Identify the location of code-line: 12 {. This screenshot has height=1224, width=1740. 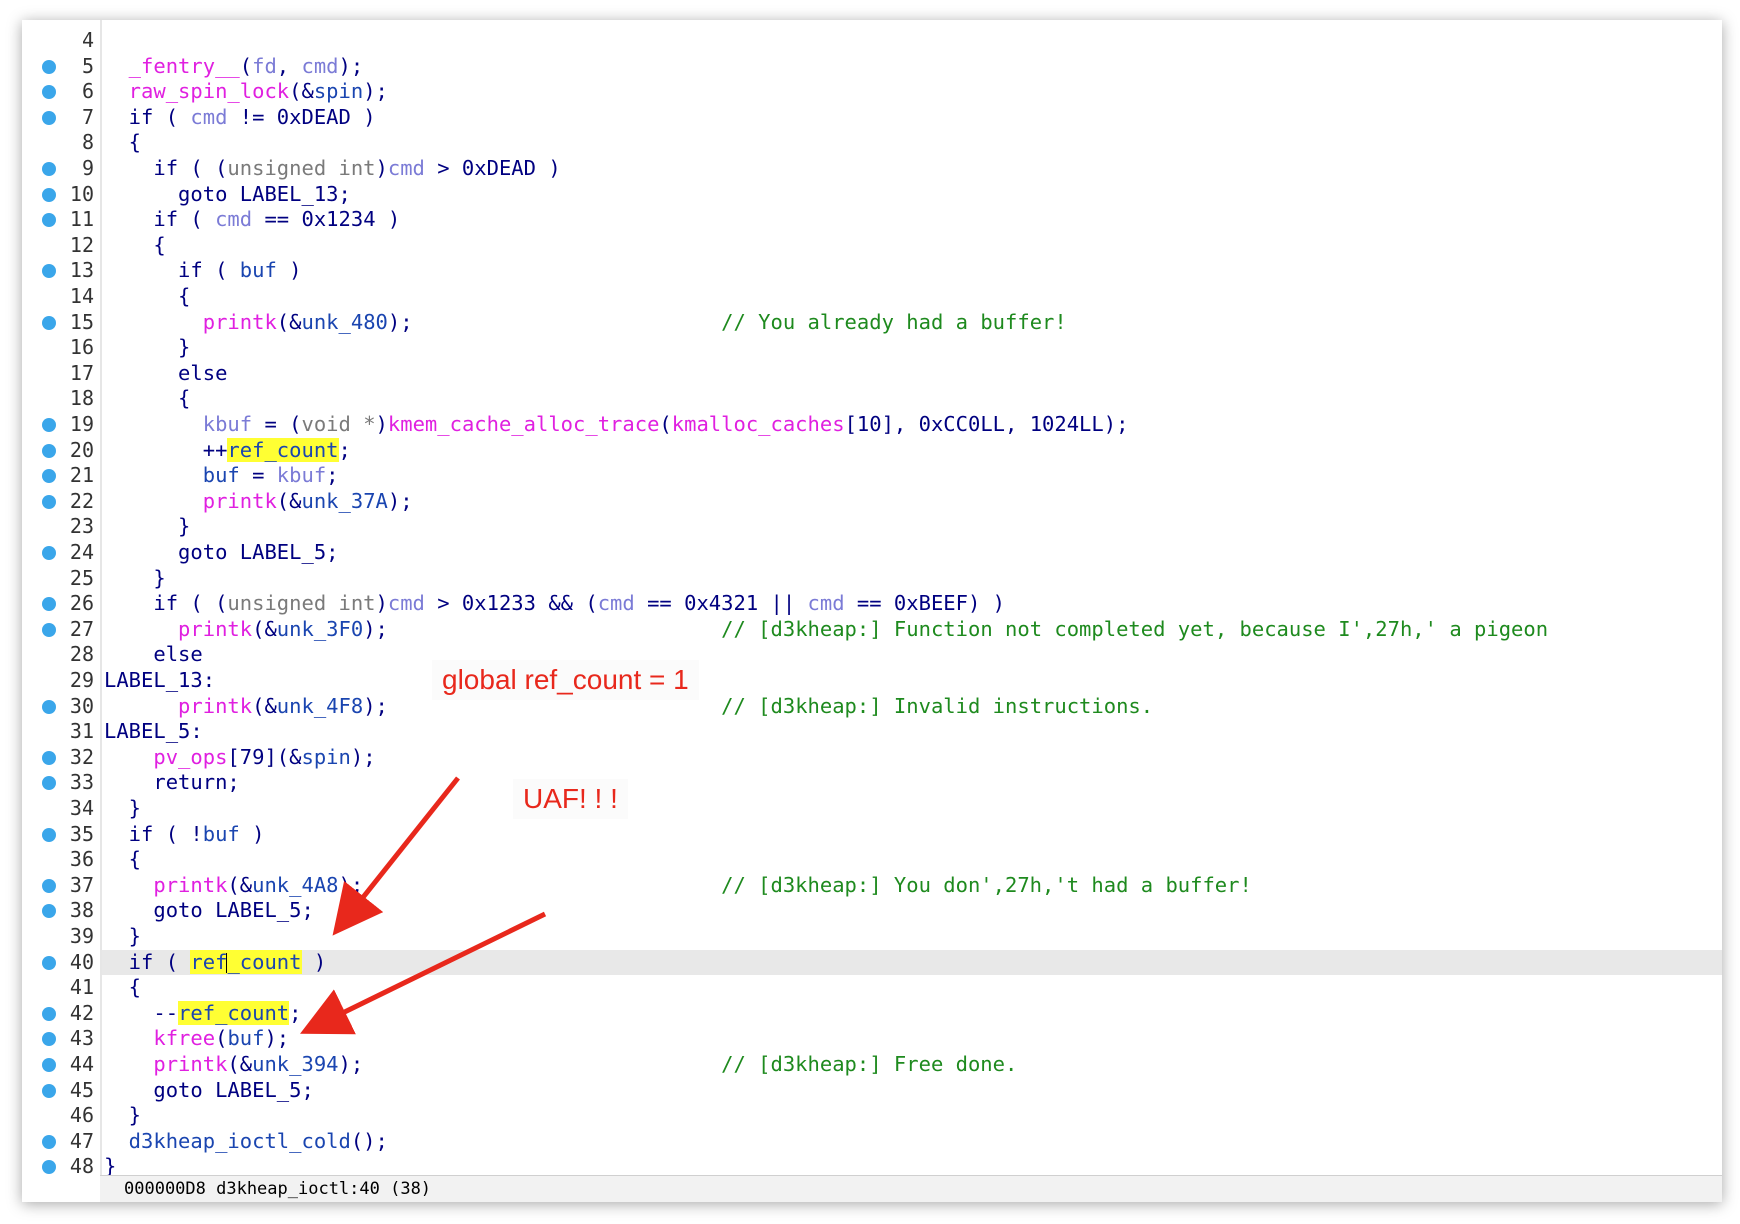
(872, 246).